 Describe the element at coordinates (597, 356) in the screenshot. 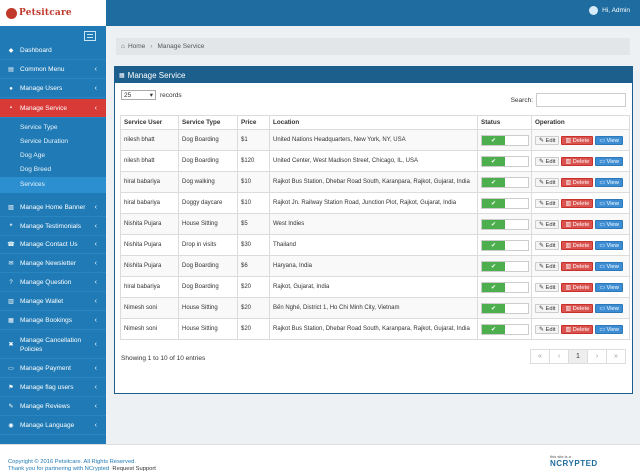

I see `next-page-button: ›` at that location.